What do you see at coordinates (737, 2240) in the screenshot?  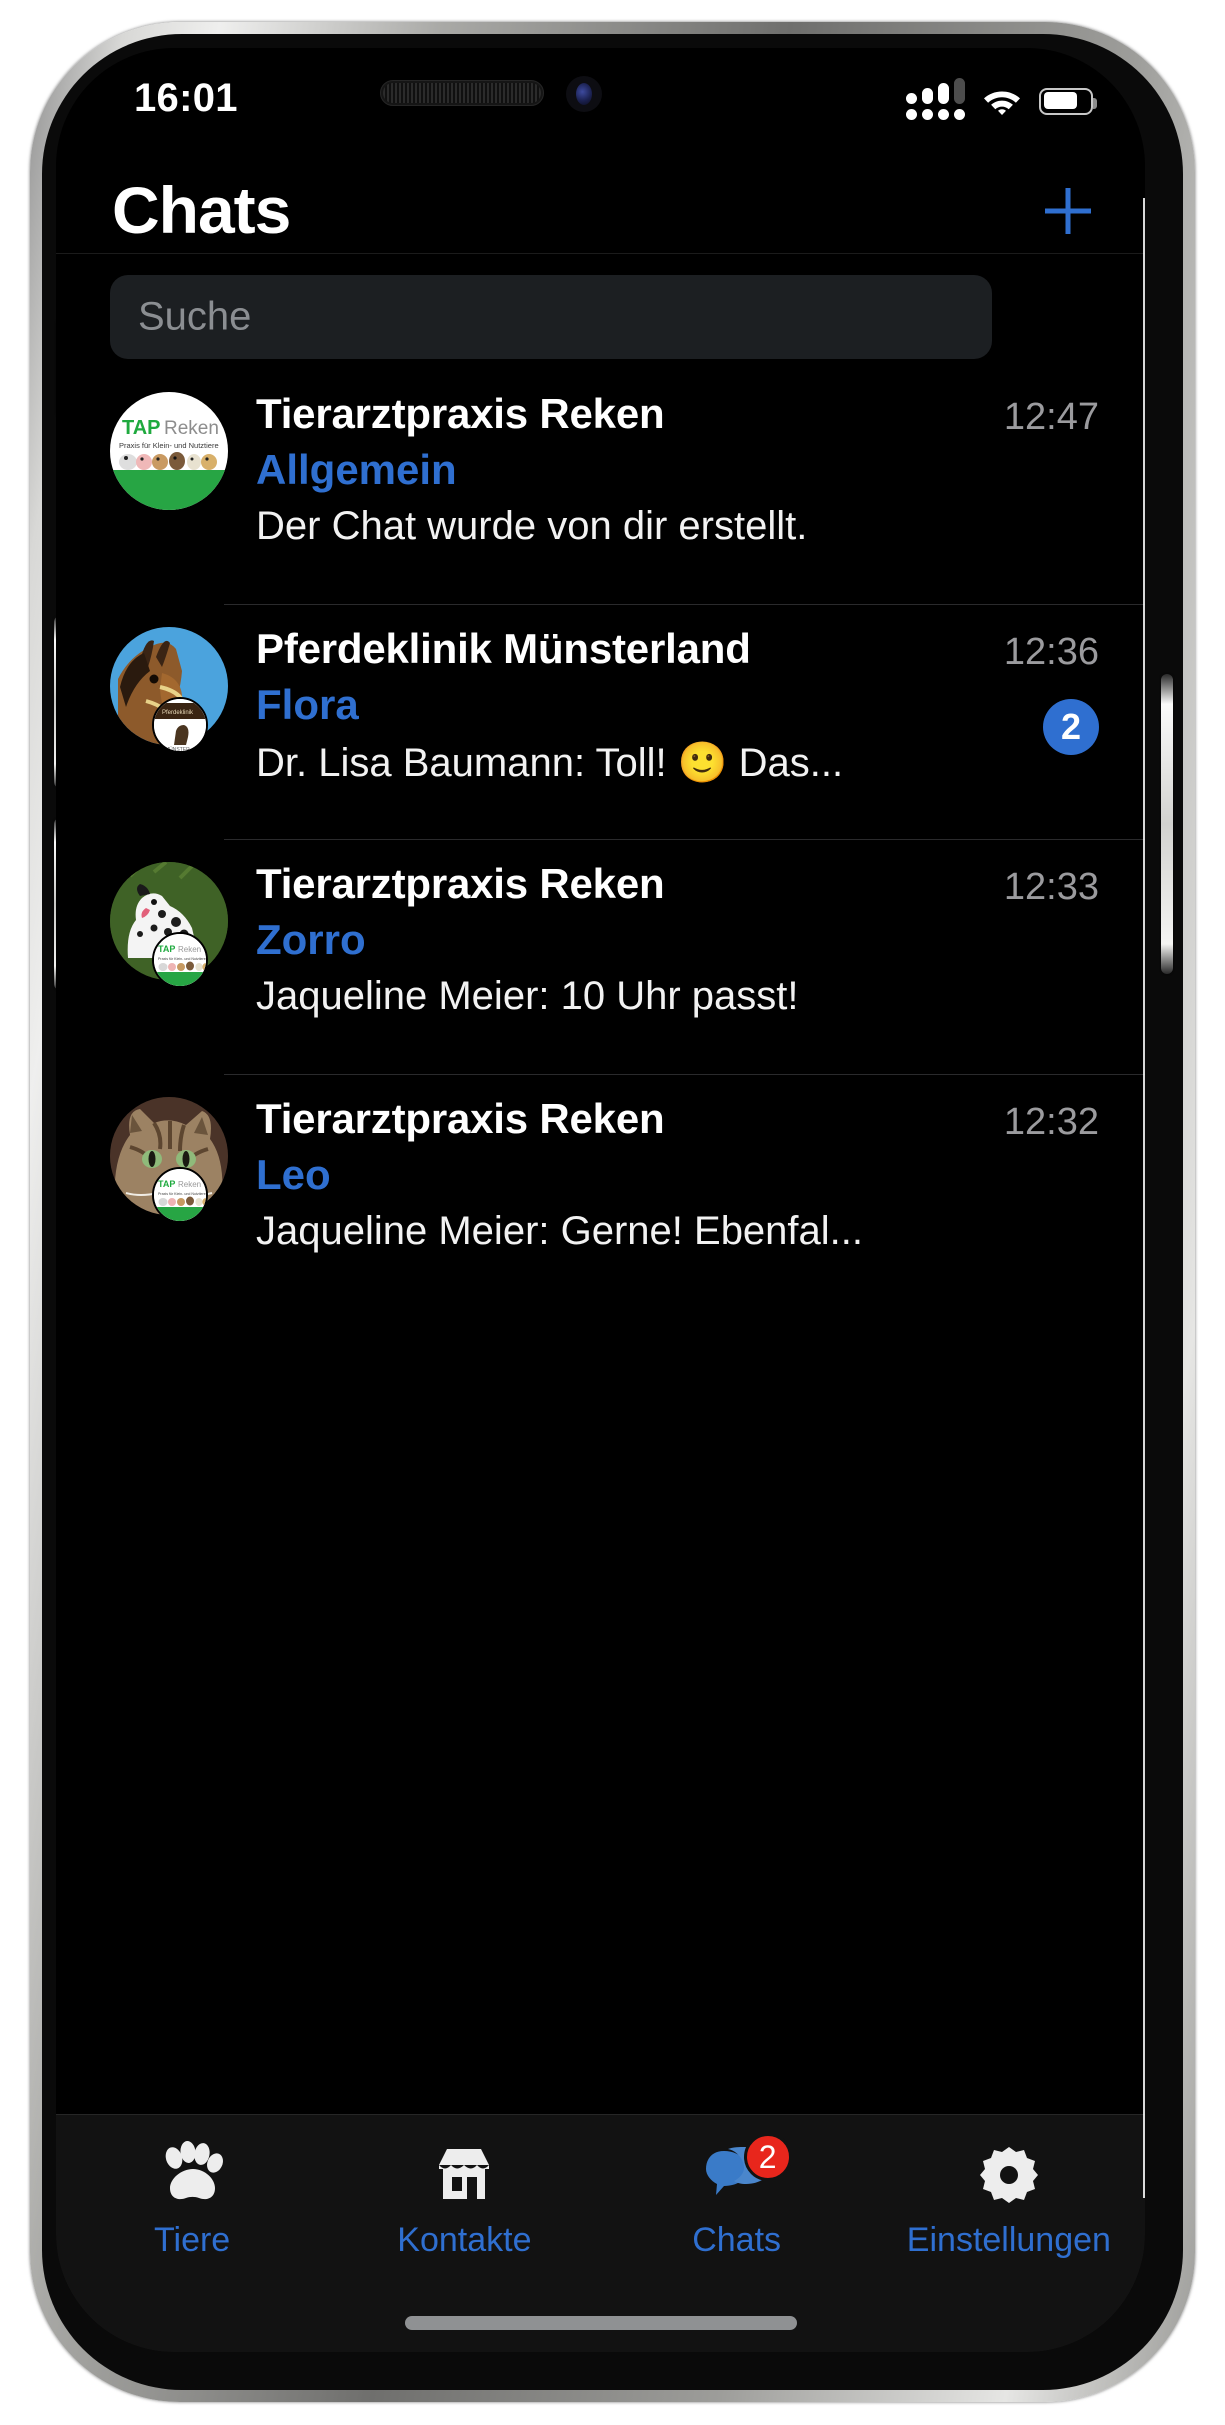 I see `tab-label: Chats` at bounding box center [737, 2240].